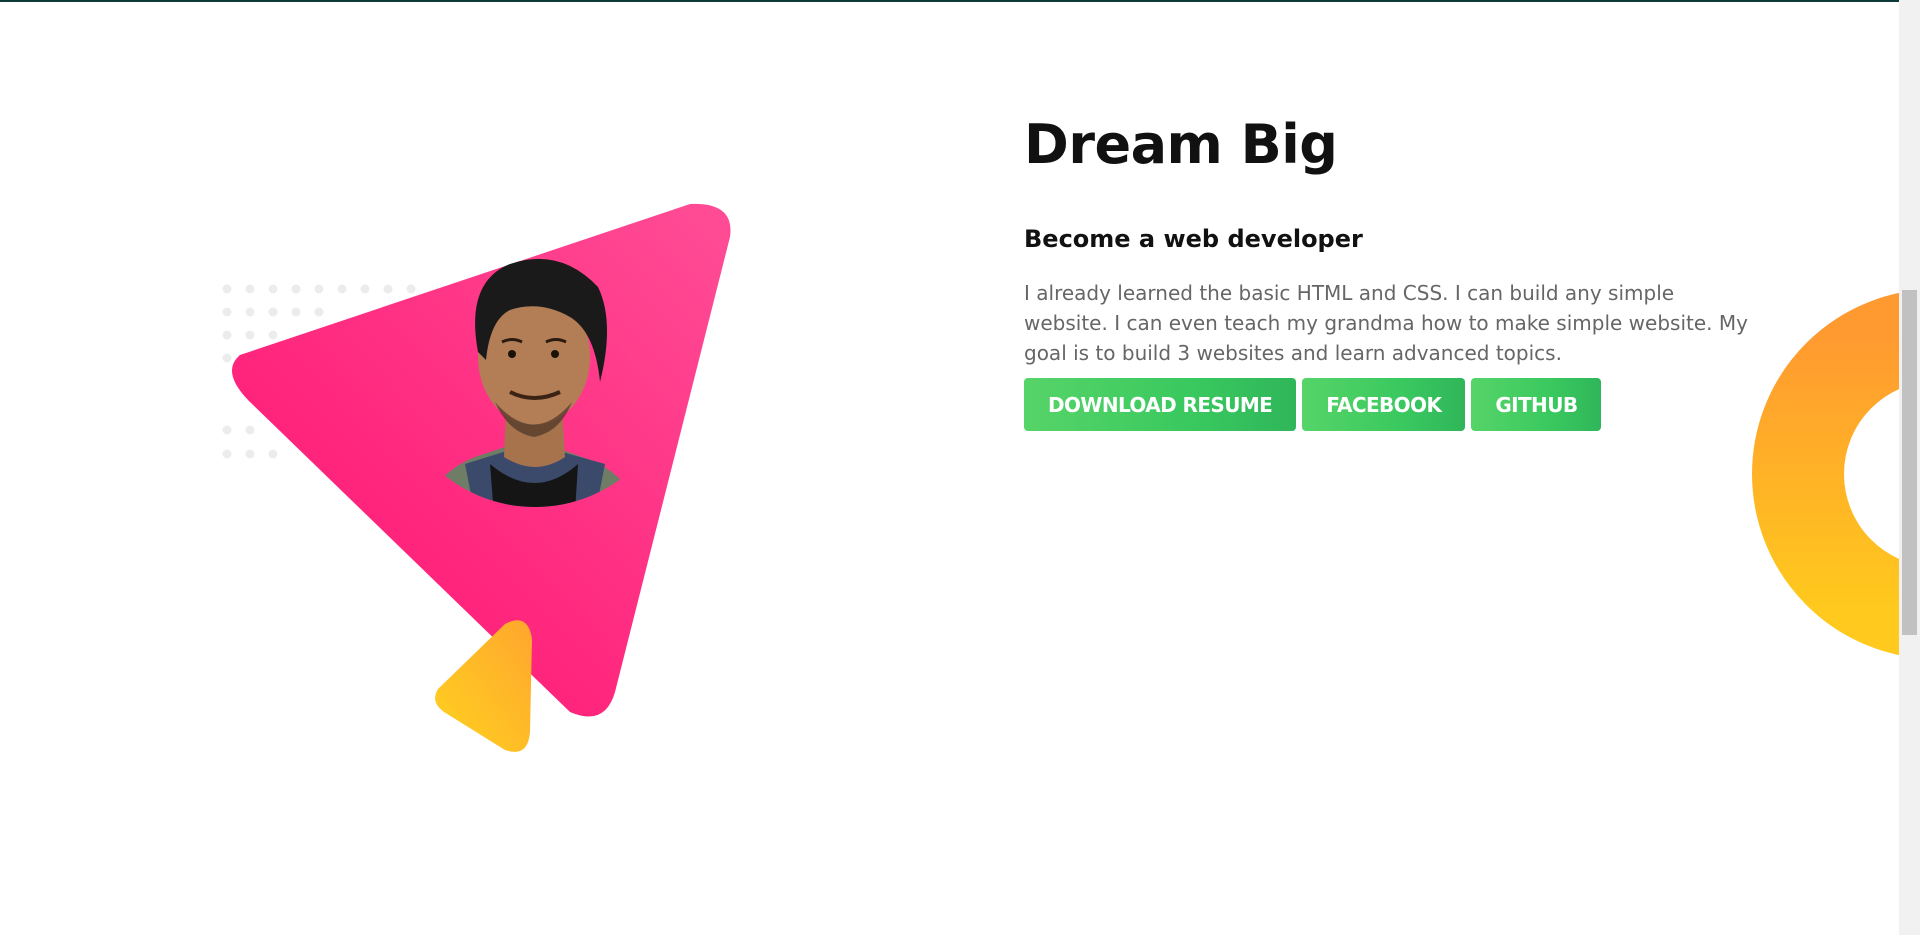 The image size is (1920, 935). What do you see at coordinates (1909, 462) in the screenshot?
I see `scrollbar-thumb` at bounding box center [1909, 462].